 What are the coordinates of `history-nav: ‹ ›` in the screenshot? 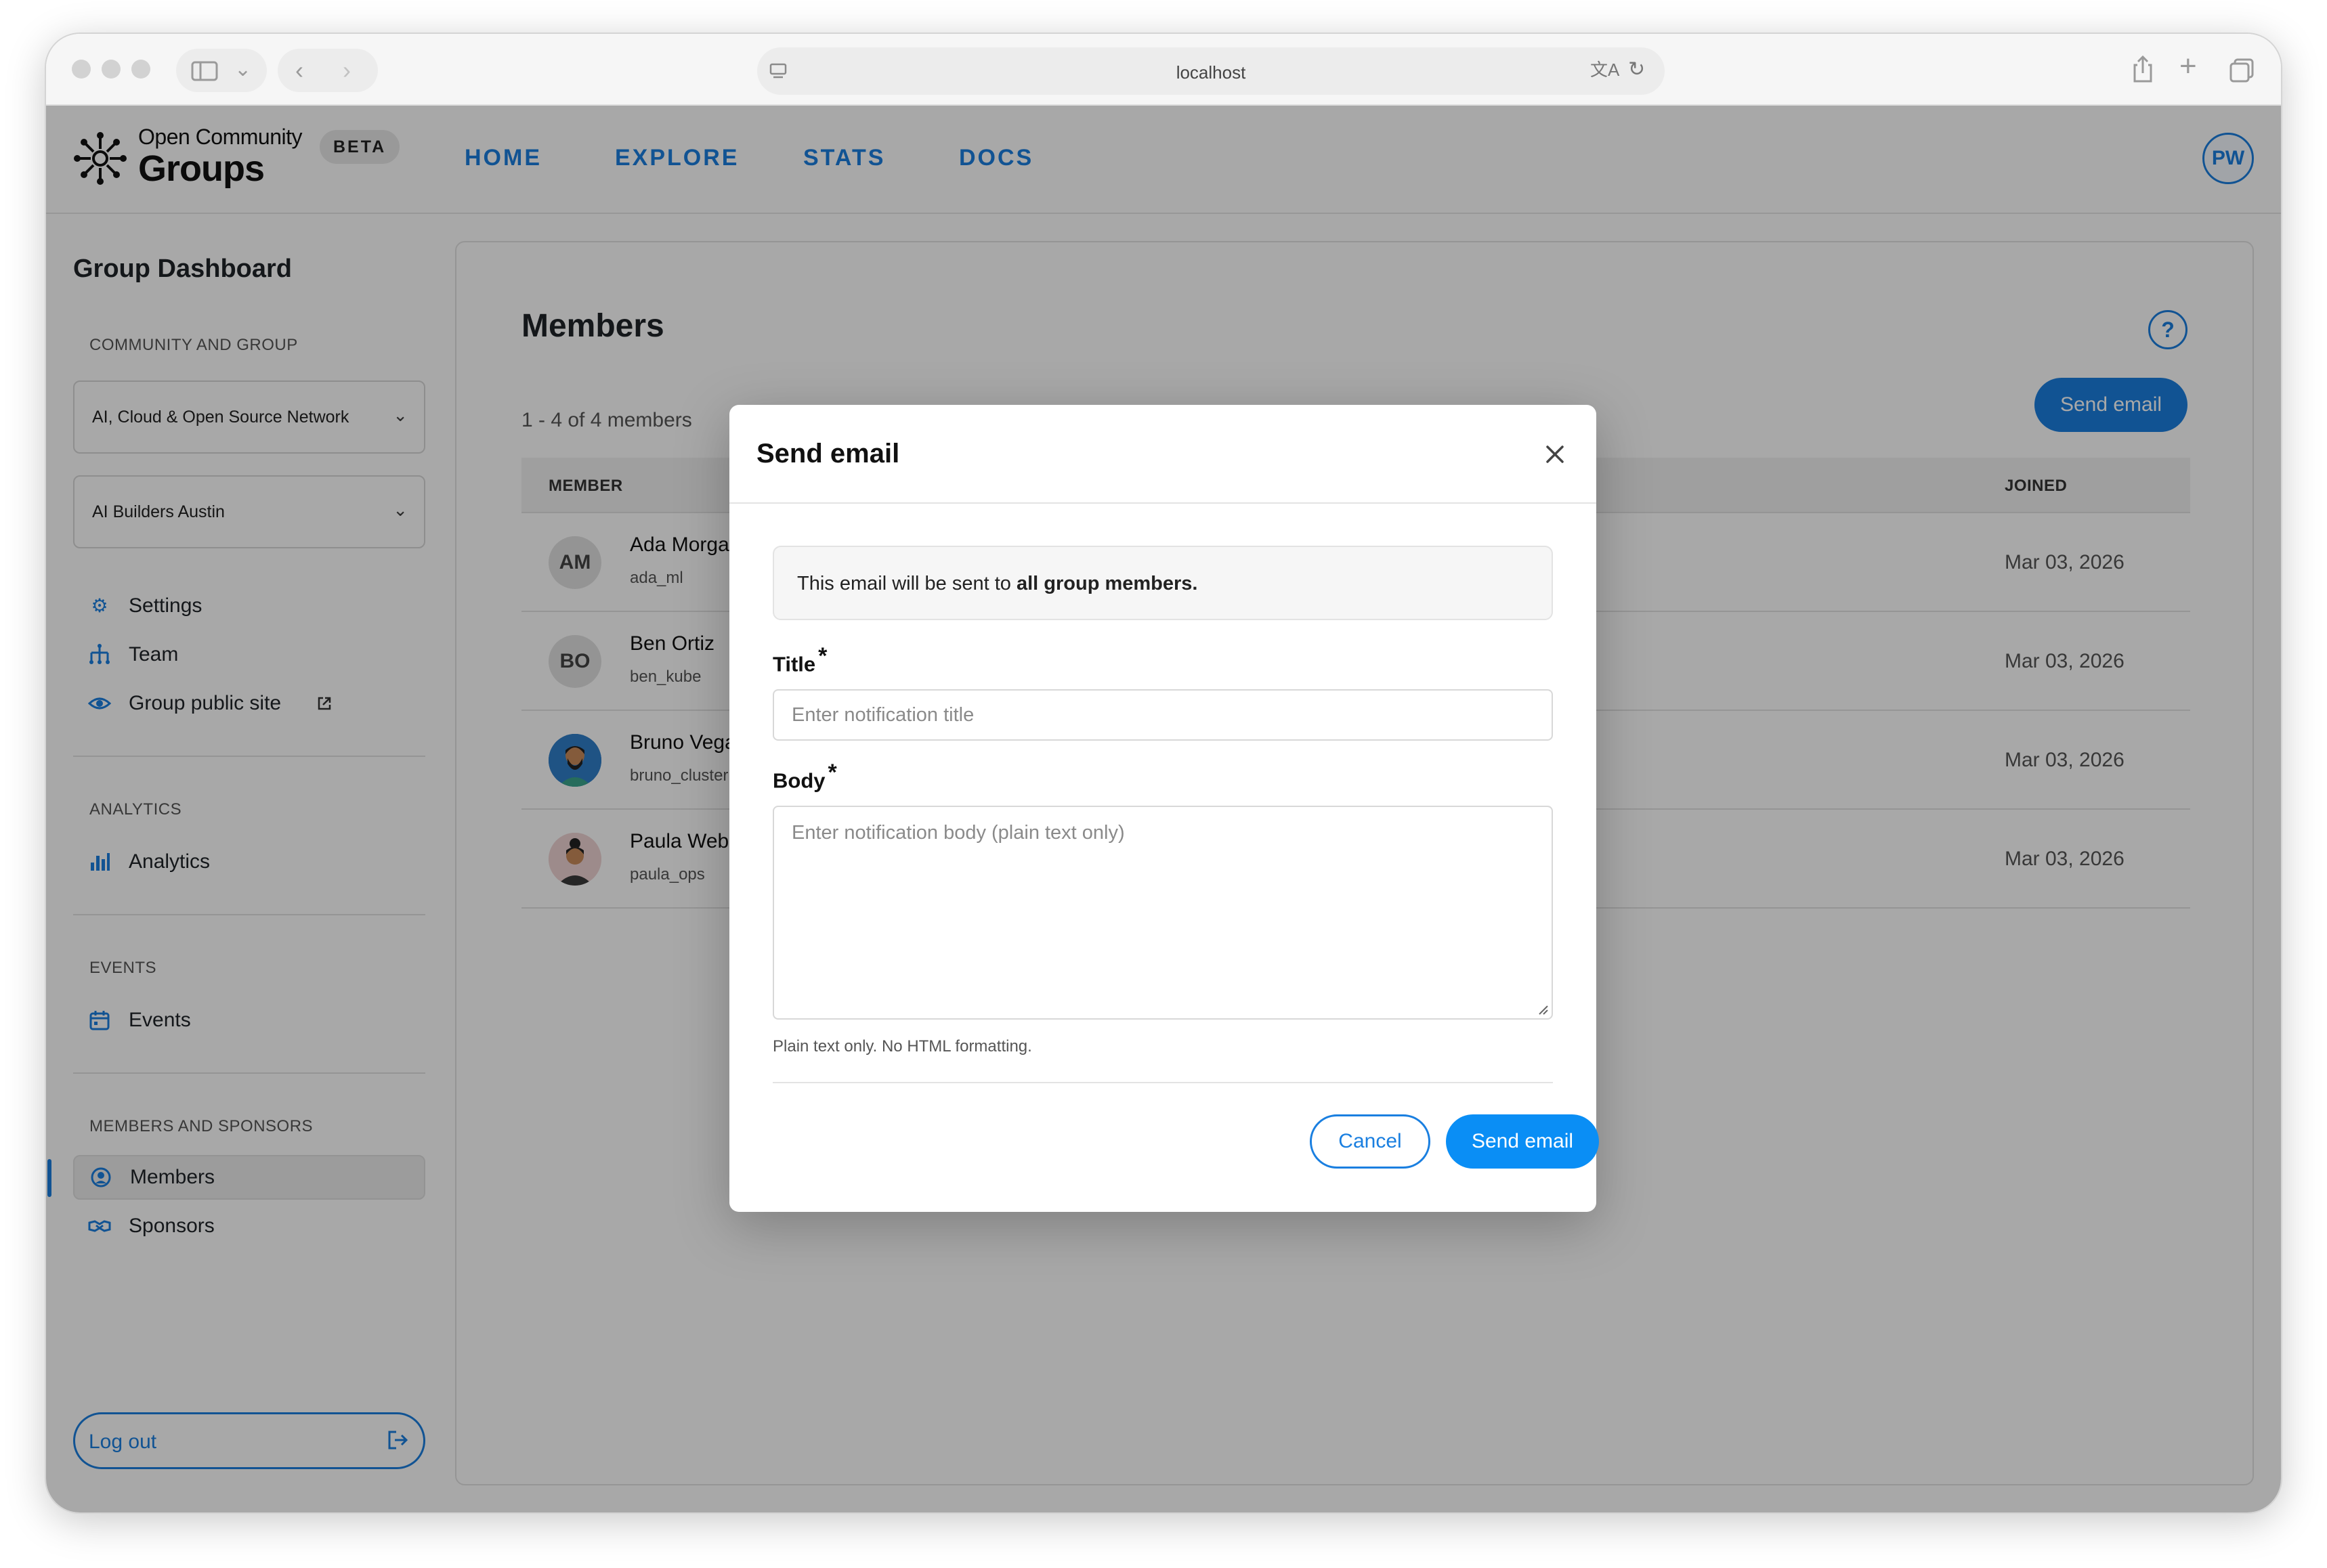 It's located at (328, 70).